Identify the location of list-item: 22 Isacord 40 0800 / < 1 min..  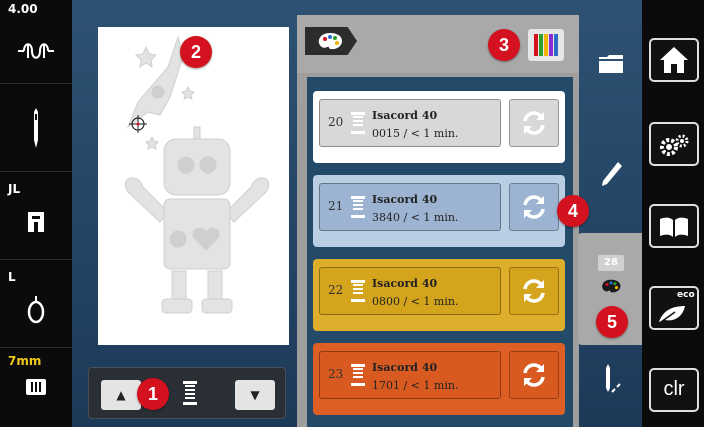
(439, 295).